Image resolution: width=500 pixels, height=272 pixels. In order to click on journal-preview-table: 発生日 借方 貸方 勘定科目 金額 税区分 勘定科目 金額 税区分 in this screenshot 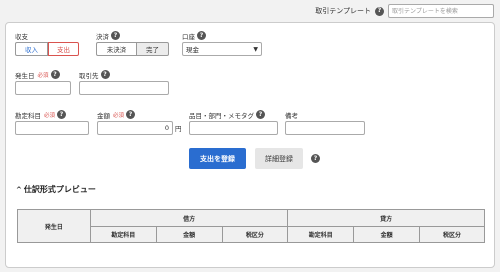, I will do `click(251, 226)`.